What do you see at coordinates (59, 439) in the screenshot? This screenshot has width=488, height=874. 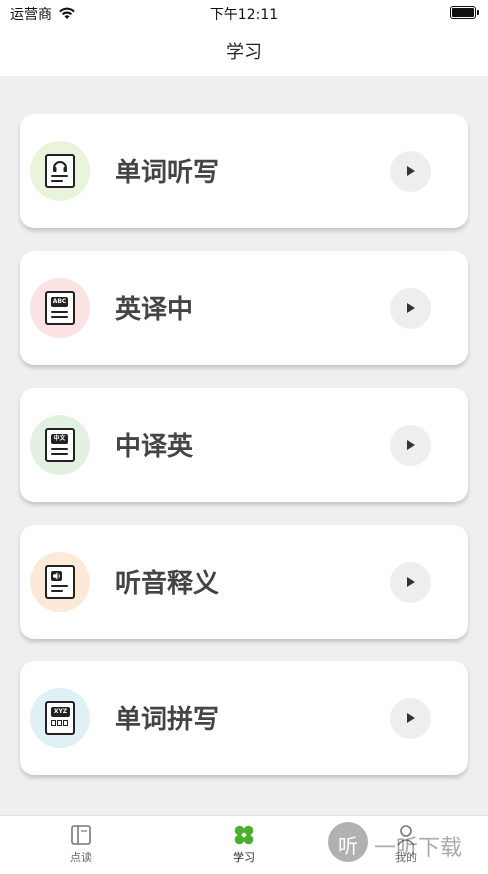 I see `doc-badge: 中文` at bounding box center [59, 439].